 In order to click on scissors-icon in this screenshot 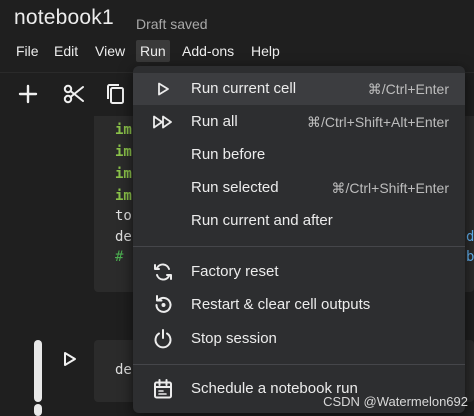, I will do `click(73, 94)`.